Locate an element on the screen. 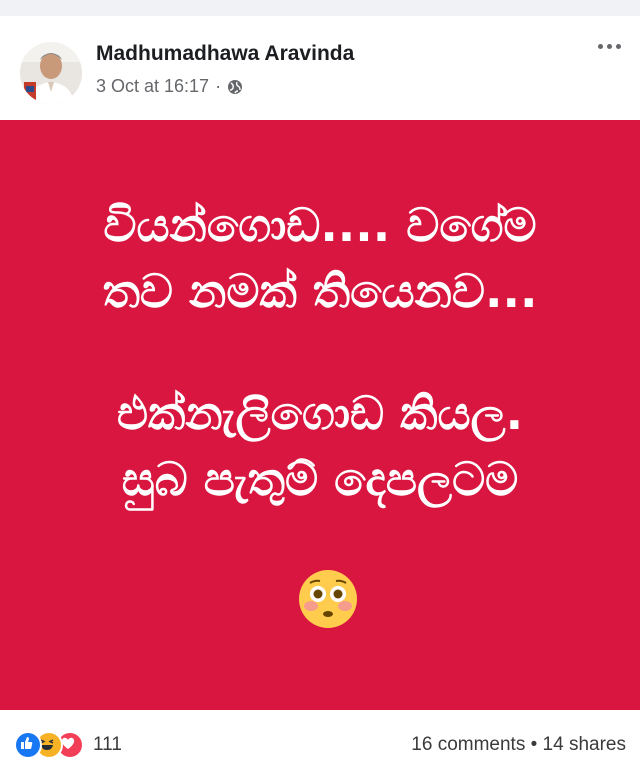 This screenshot has width=640, height=775. reaction-count: 111 is located at coordinates (107, 745).